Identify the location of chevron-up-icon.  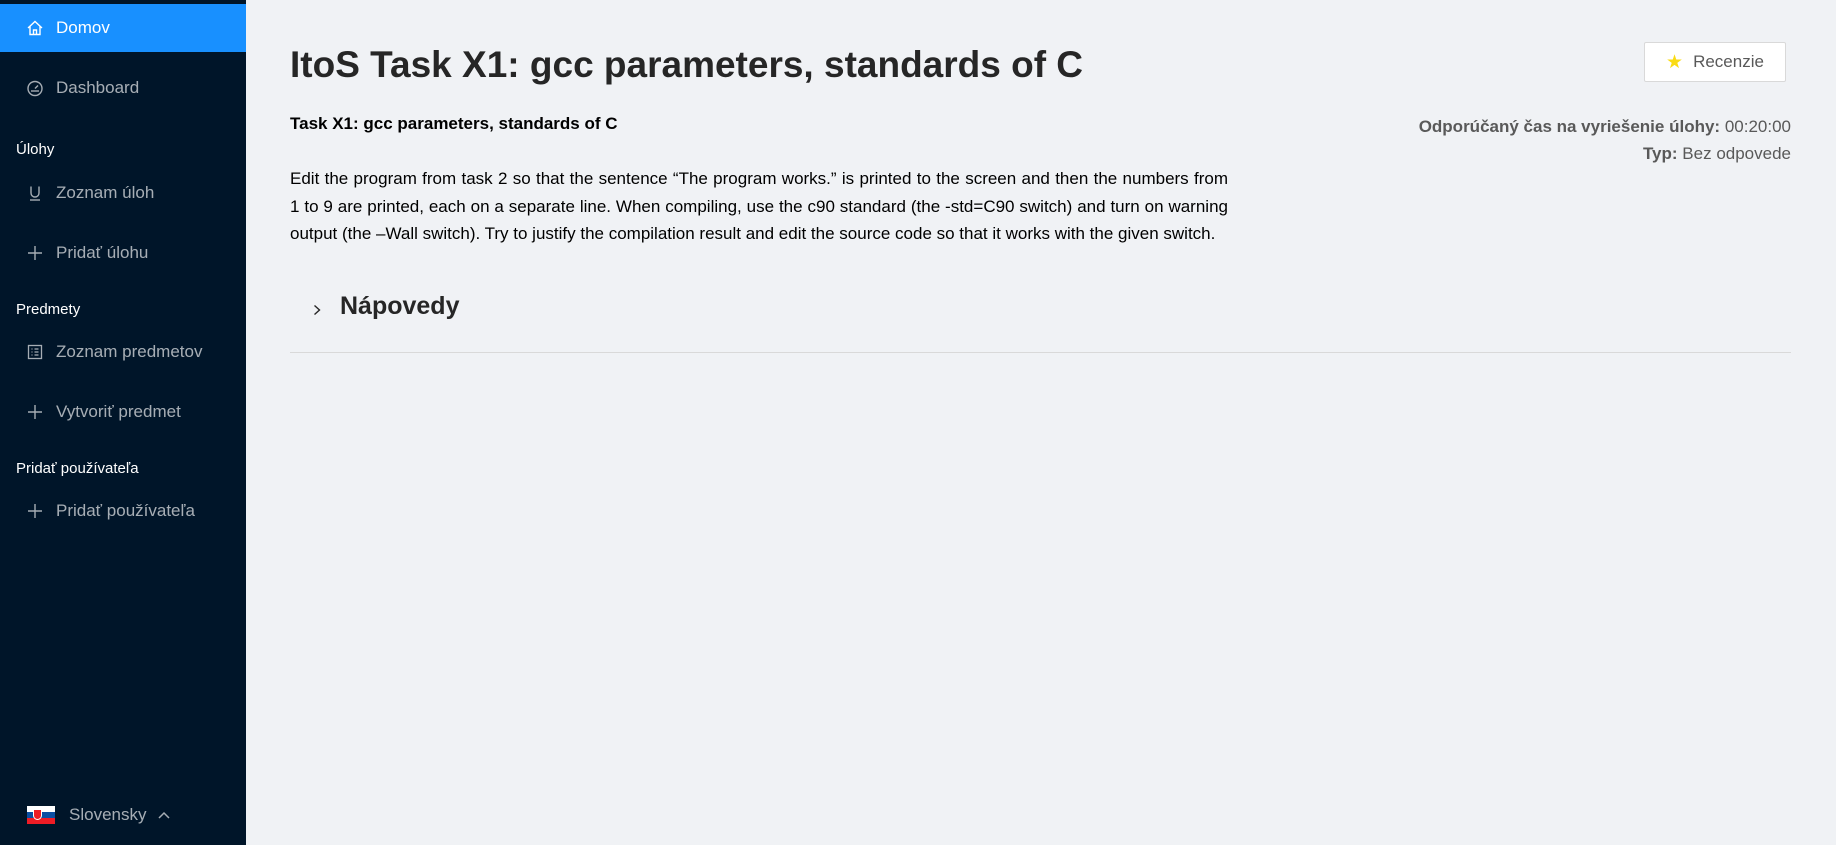
(164, 815).